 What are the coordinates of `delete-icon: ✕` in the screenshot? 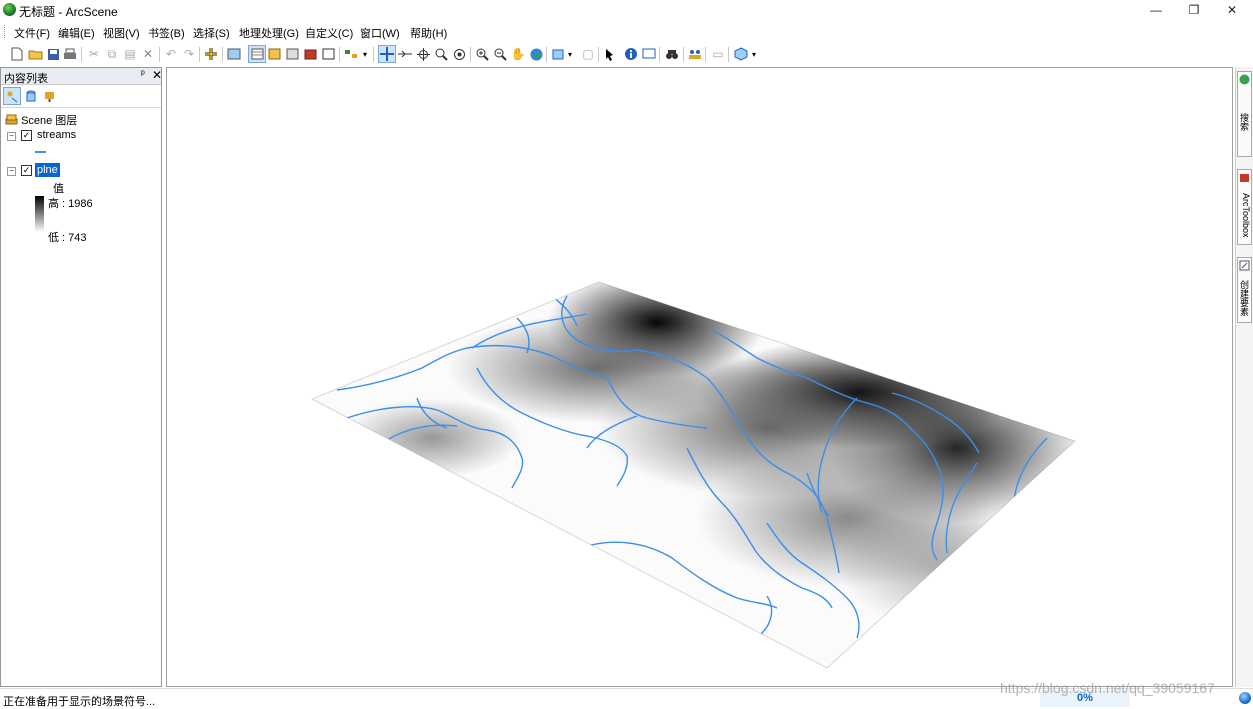 It's located at (148, 54).